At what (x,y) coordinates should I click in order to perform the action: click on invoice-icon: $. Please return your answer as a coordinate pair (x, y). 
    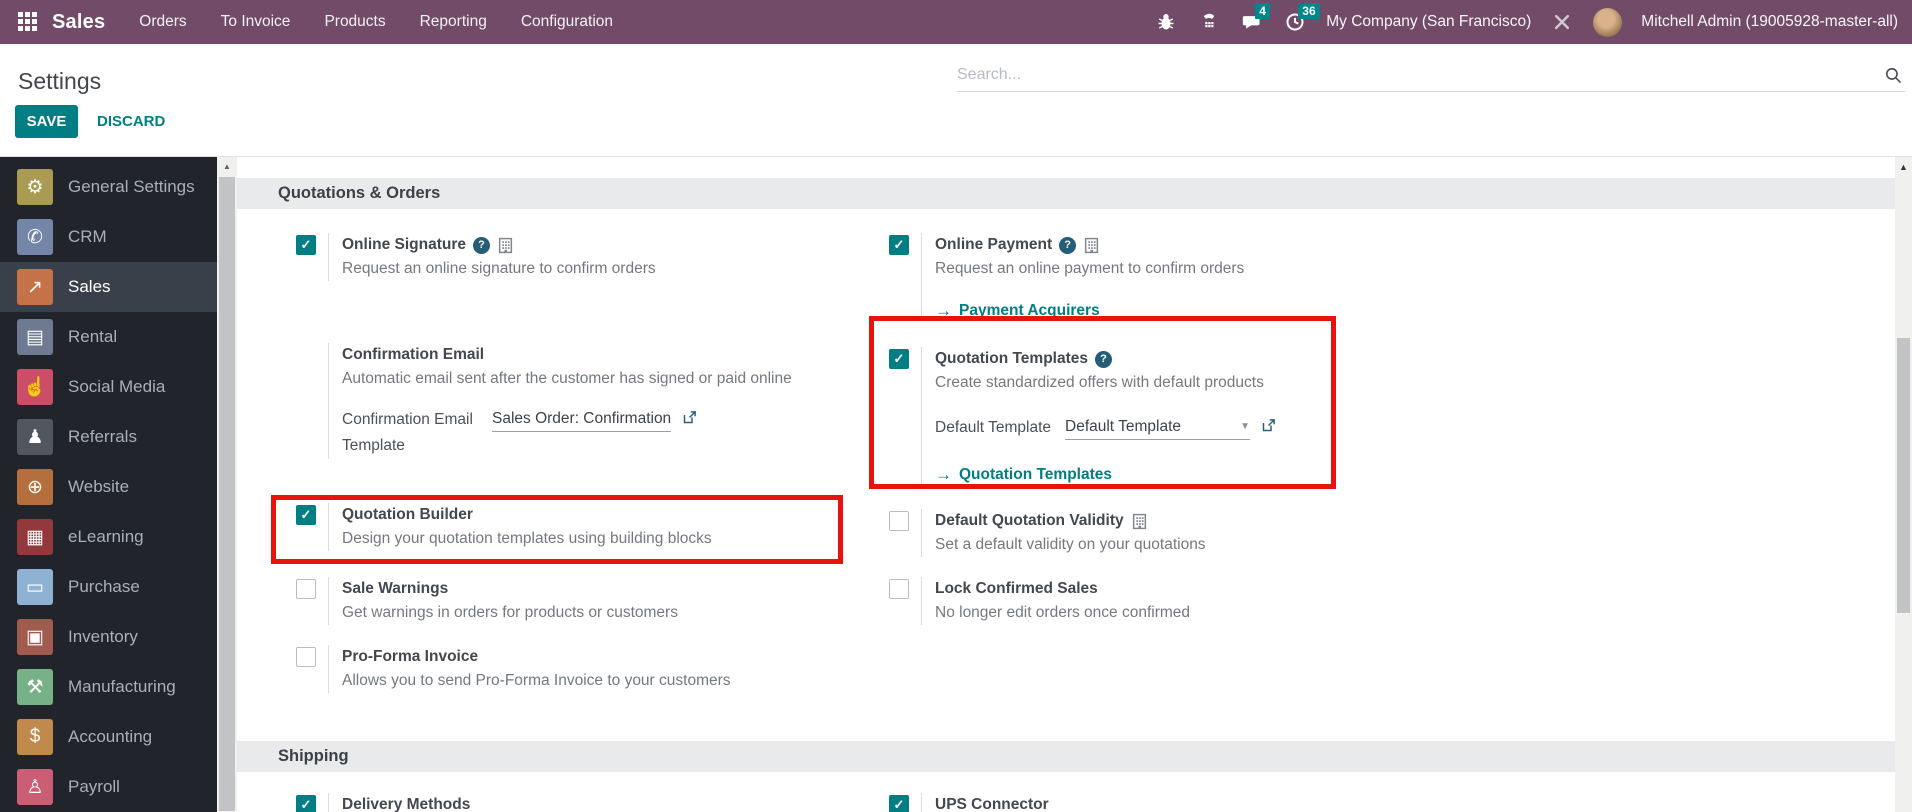
    Looking at the image, I should click on (35, 737).